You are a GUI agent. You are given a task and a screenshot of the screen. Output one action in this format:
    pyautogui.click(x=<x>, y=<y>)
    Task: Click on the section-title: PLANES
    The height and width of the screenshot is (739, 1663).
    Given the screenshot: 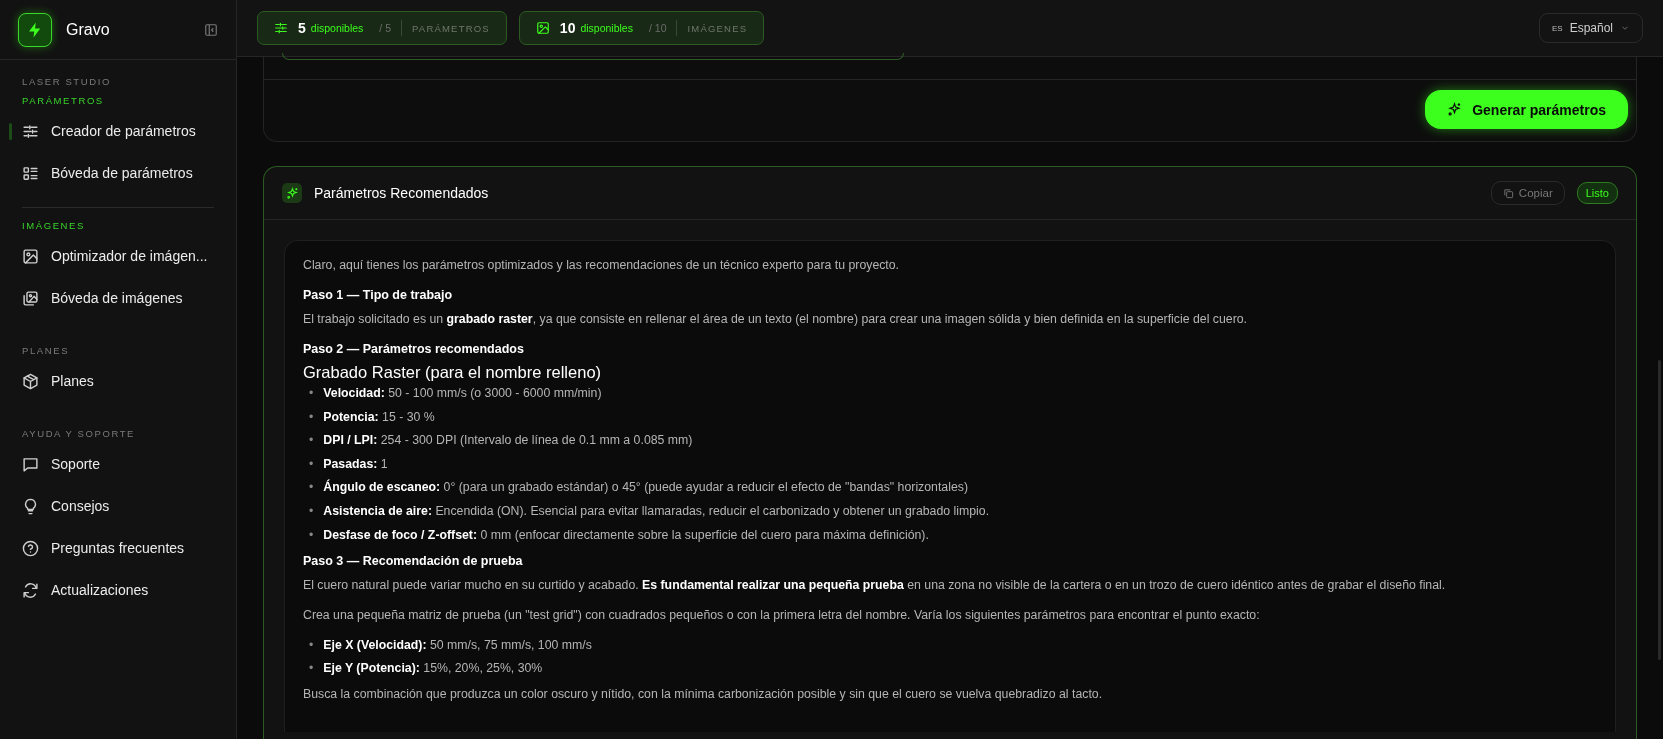 What is the action you would take?
    pyautogui.click(x=46, y=350)
    